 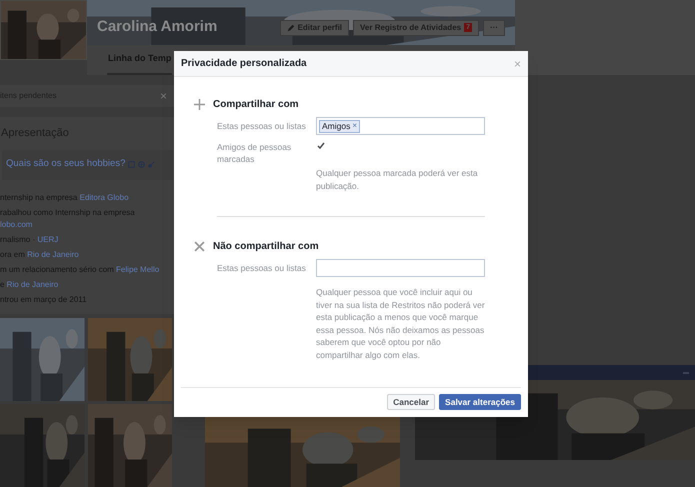 I want to click on friends-token: Amigos ×, so click(x=339, y=126).